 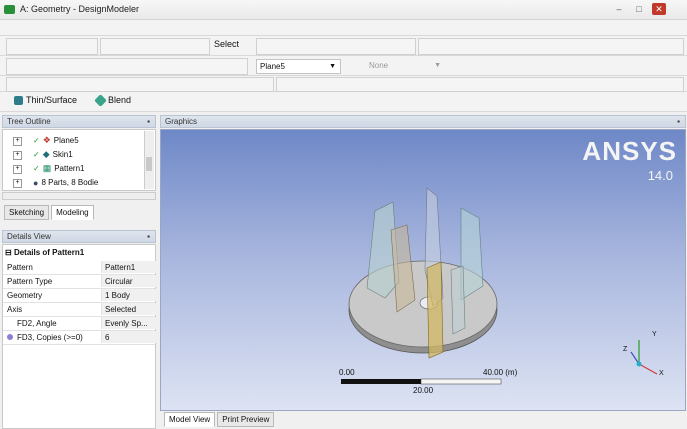 I want to click on blank-toolbar, so click(x=343, y=84).